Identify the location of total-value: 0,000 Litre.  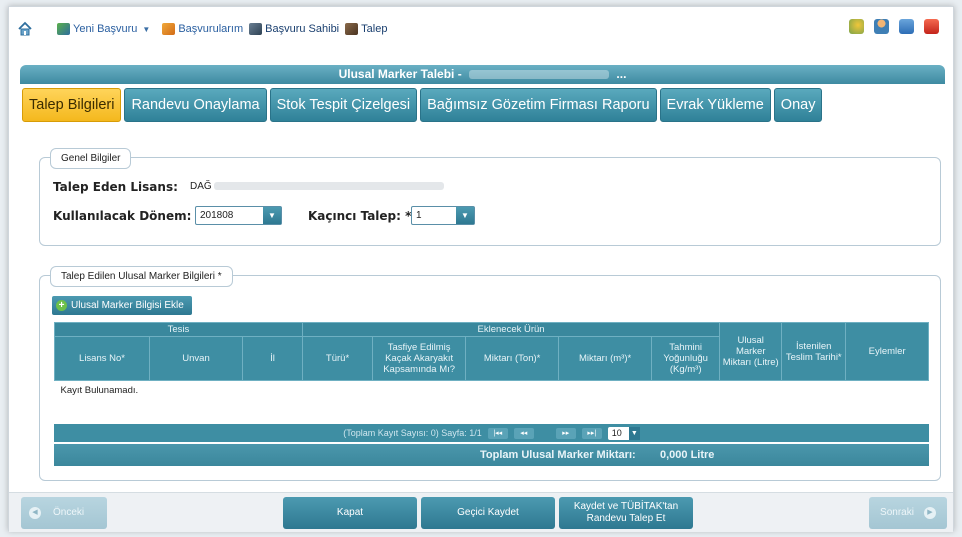
(687, 455).